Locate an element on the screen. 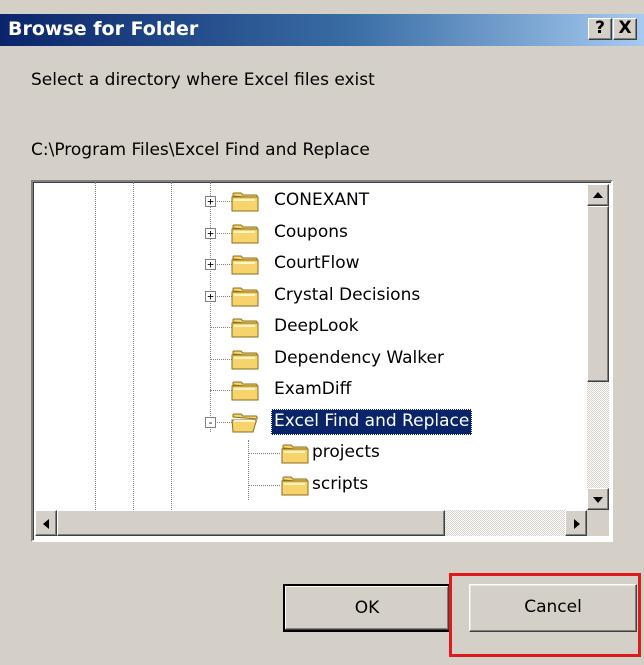  scroll-right-button is located at coordinates (576, 523).